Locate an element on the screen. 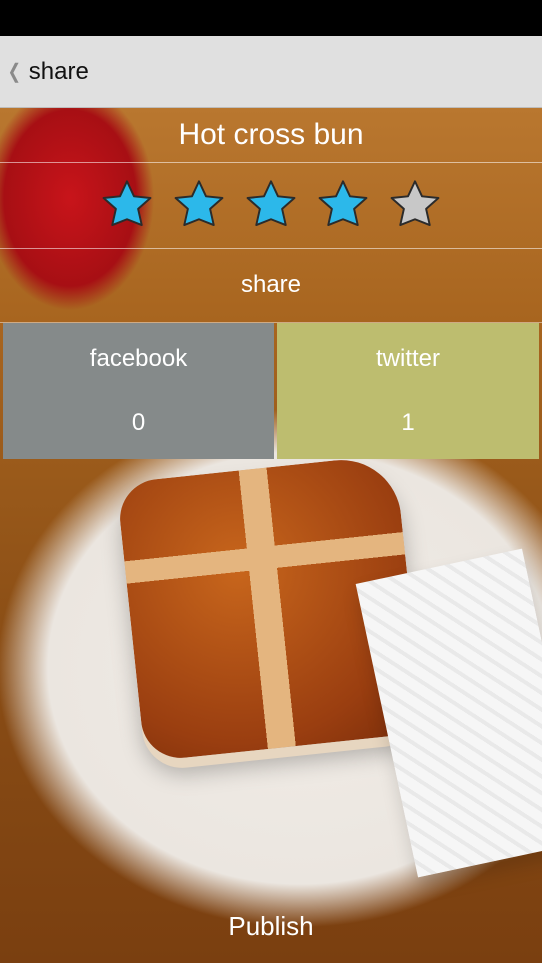 Image resolution: width=542 pixels, height=963 pixels. item-title: Hot cross bun is located at coordinates (271, 134).